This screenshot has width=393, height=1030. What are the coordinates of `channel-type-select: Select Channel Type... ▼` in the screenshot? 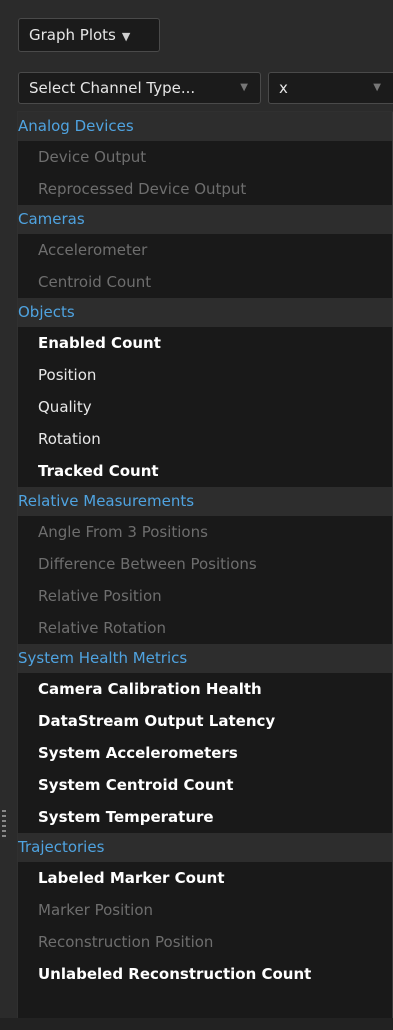 It's located at (139, 88).